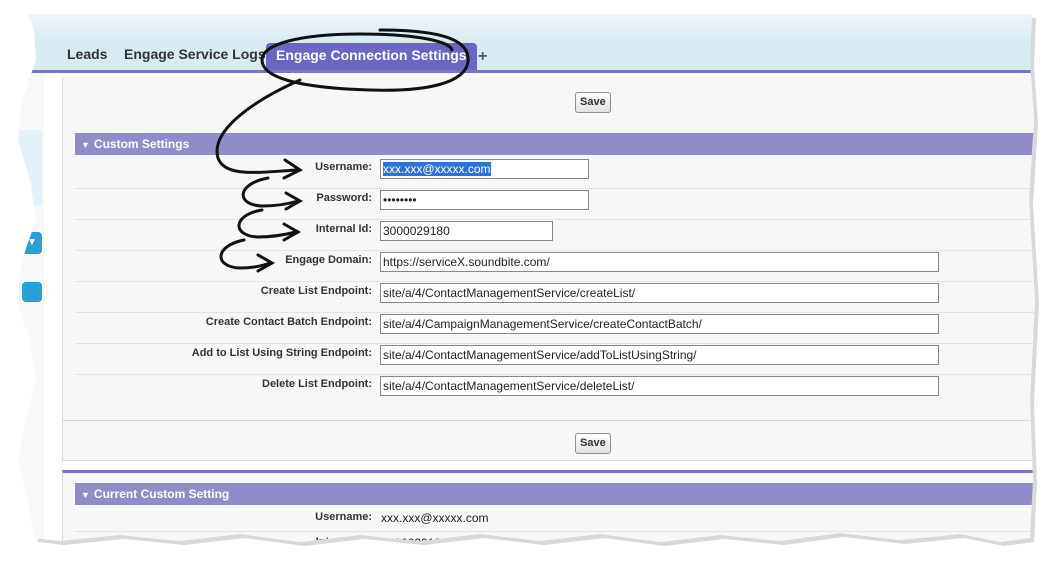  Describe the element at coordinates (245, 254) in the screenshot. I see `annotation-arrow-engage-domain` at that location.